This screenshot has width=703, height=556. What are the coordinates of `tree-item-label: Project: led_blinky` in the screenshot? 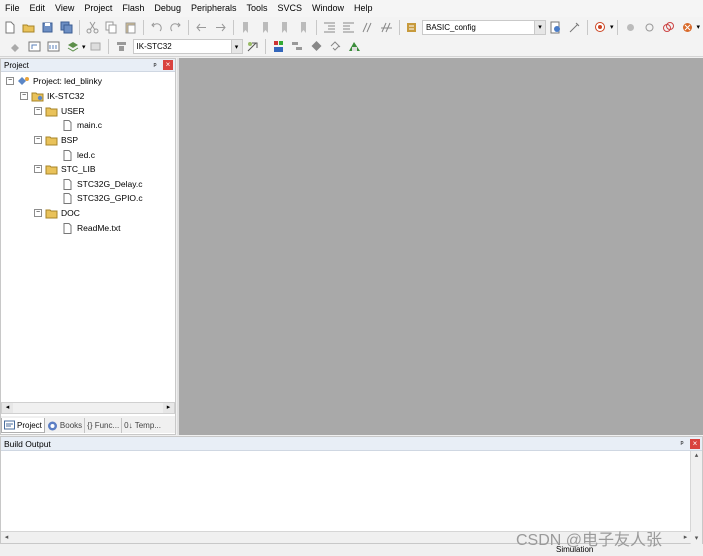 It's located at (67, 81).